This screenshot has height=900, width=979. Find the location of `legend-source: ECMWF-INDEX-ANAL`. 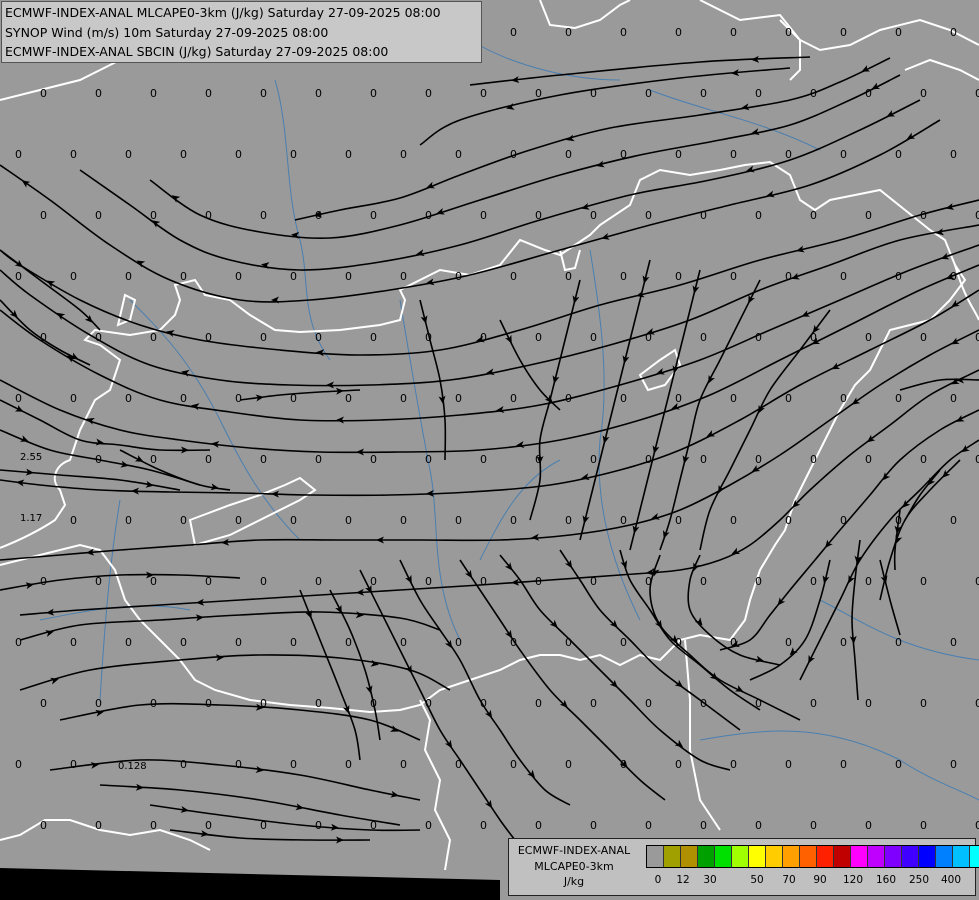

legend-source: ECMWF-INDEX-ANAL is located at coordinates (574, 850).